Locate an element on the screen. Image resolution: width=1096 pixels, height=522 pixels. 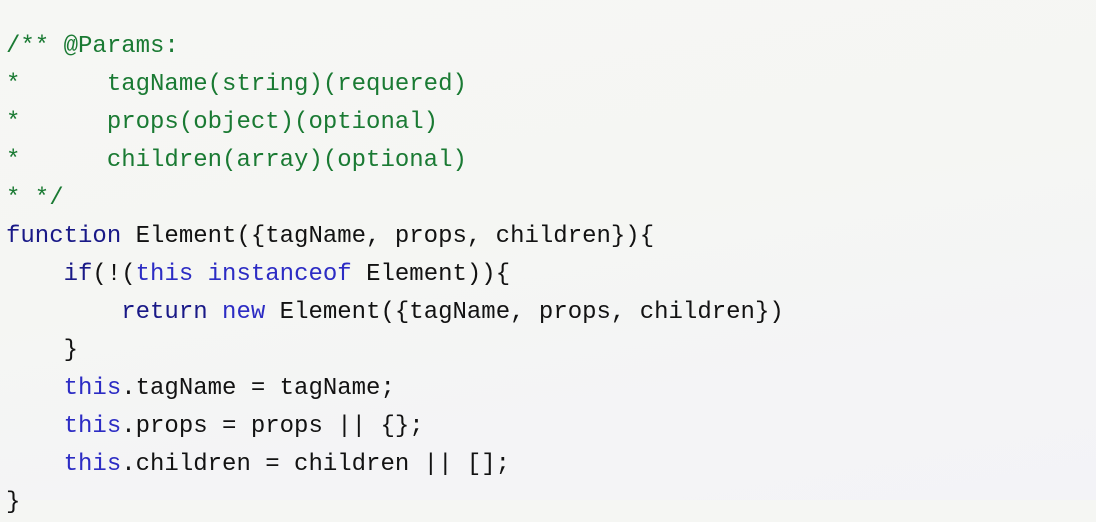
code-token-plain: Element({tagName, props, children}) is located at coordinates (524, 312).